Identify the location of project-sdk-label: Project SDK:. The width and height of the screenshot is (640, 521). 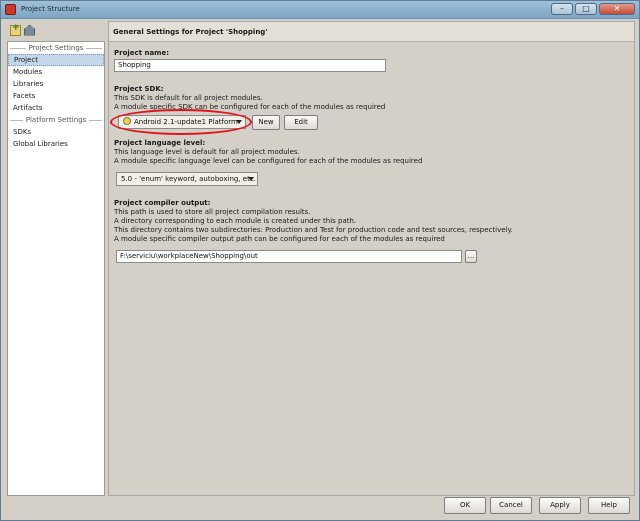
(139, 89).